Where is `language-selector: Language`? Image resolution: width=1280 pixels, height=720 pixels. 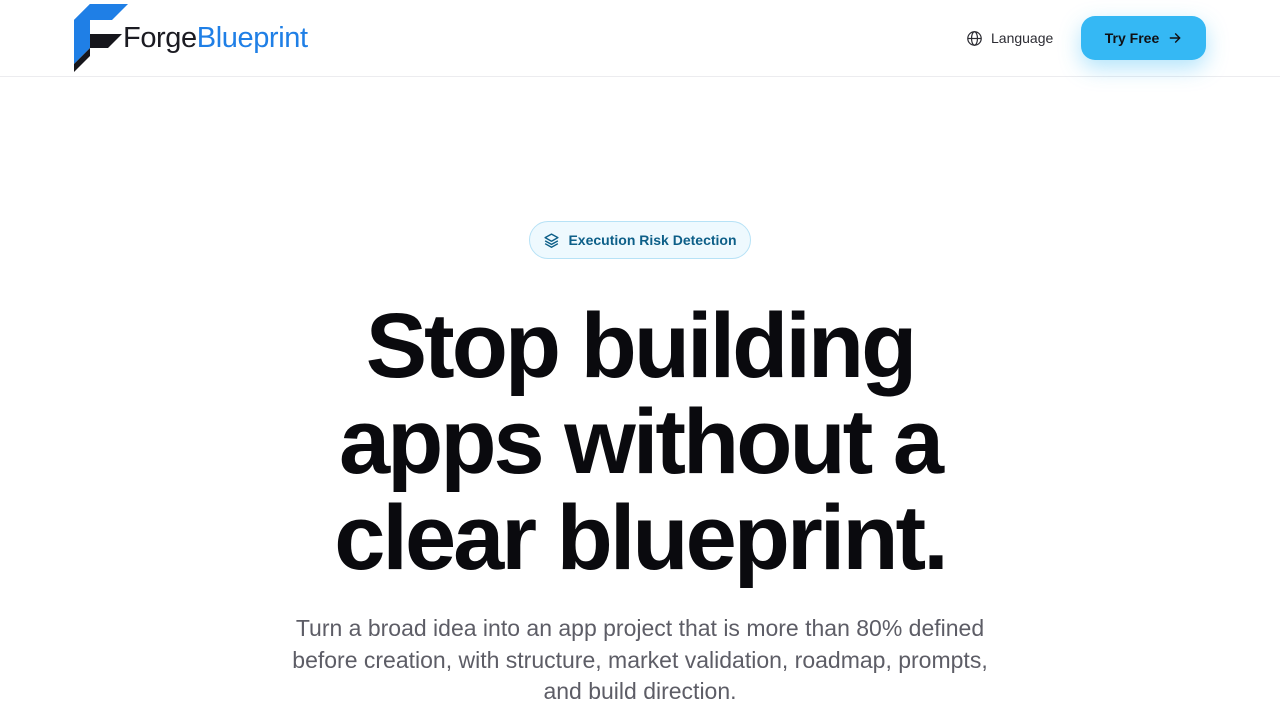 language-selector: Language is located at coordinates (1009, 38).